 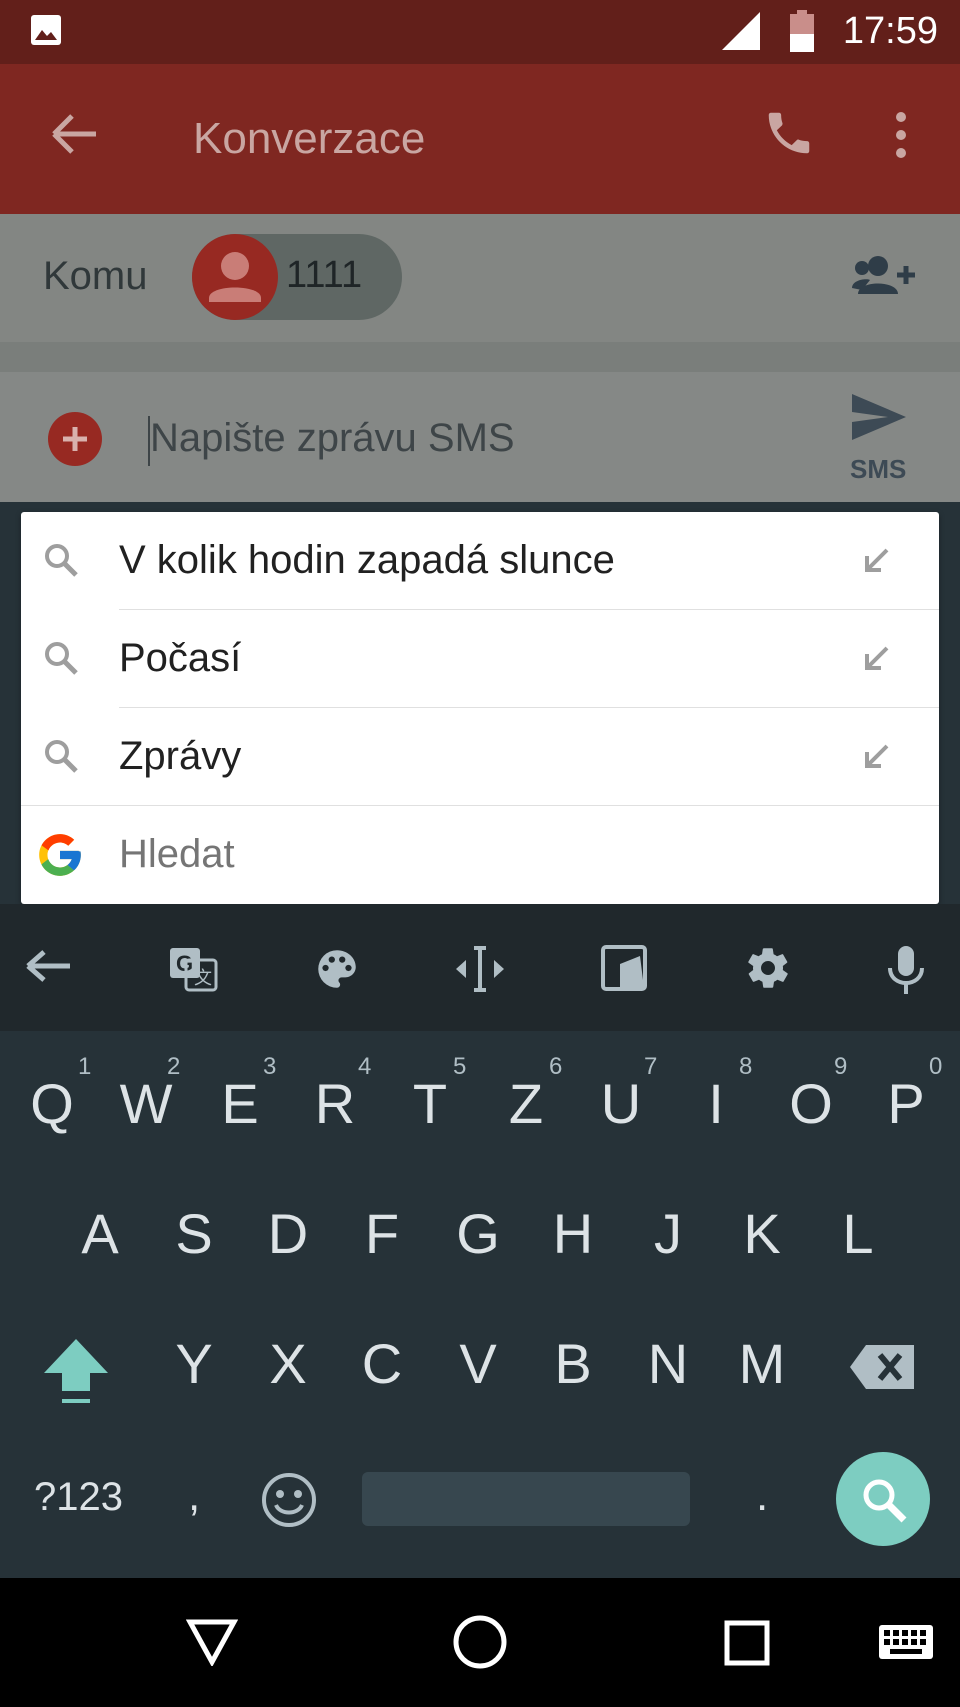 What do you see at coordinates (878, 469) in the screenshot?
I see `send-sms-label: SMS` at bounding box center [878, 469].